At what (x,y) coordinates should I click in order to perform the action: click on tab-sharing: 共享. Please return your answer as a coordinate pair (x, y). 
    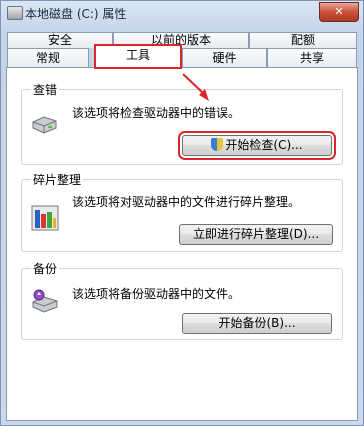
    Looking at the image, I should click on (312, 58).